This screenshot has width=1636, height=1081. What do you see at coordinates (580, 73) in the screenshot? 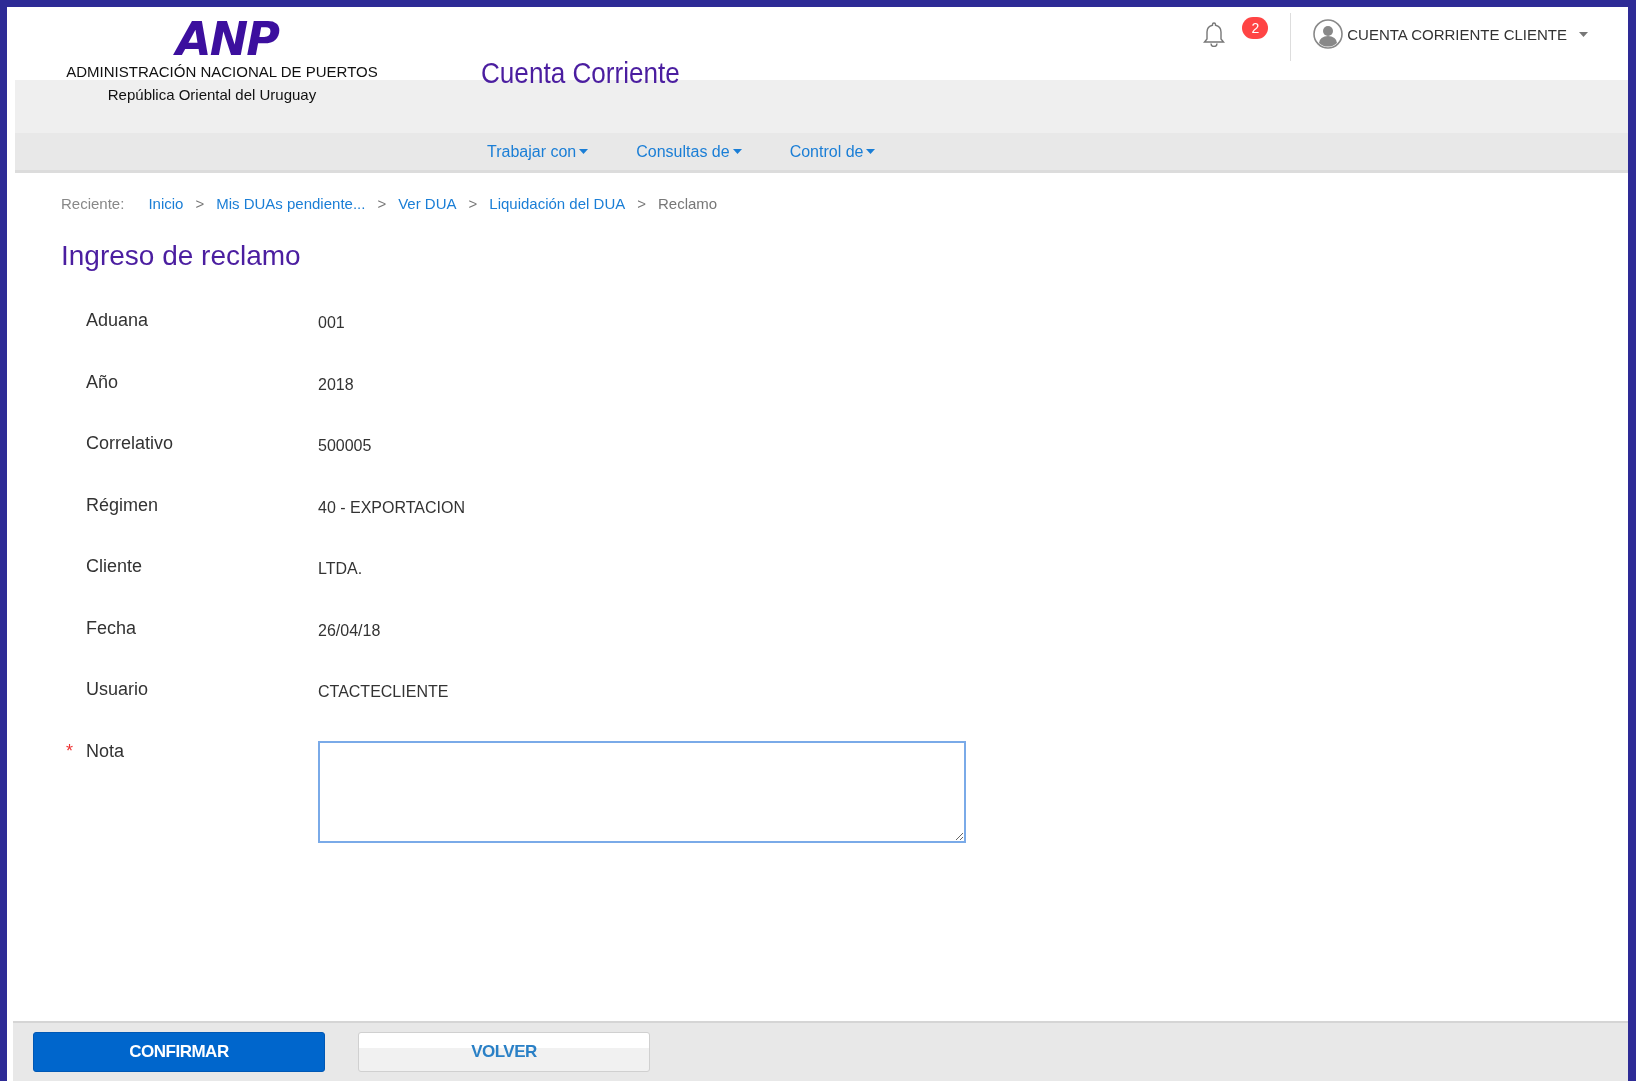
I see `app-title: Cuenta Corriente` at bounding box center [580, 73].